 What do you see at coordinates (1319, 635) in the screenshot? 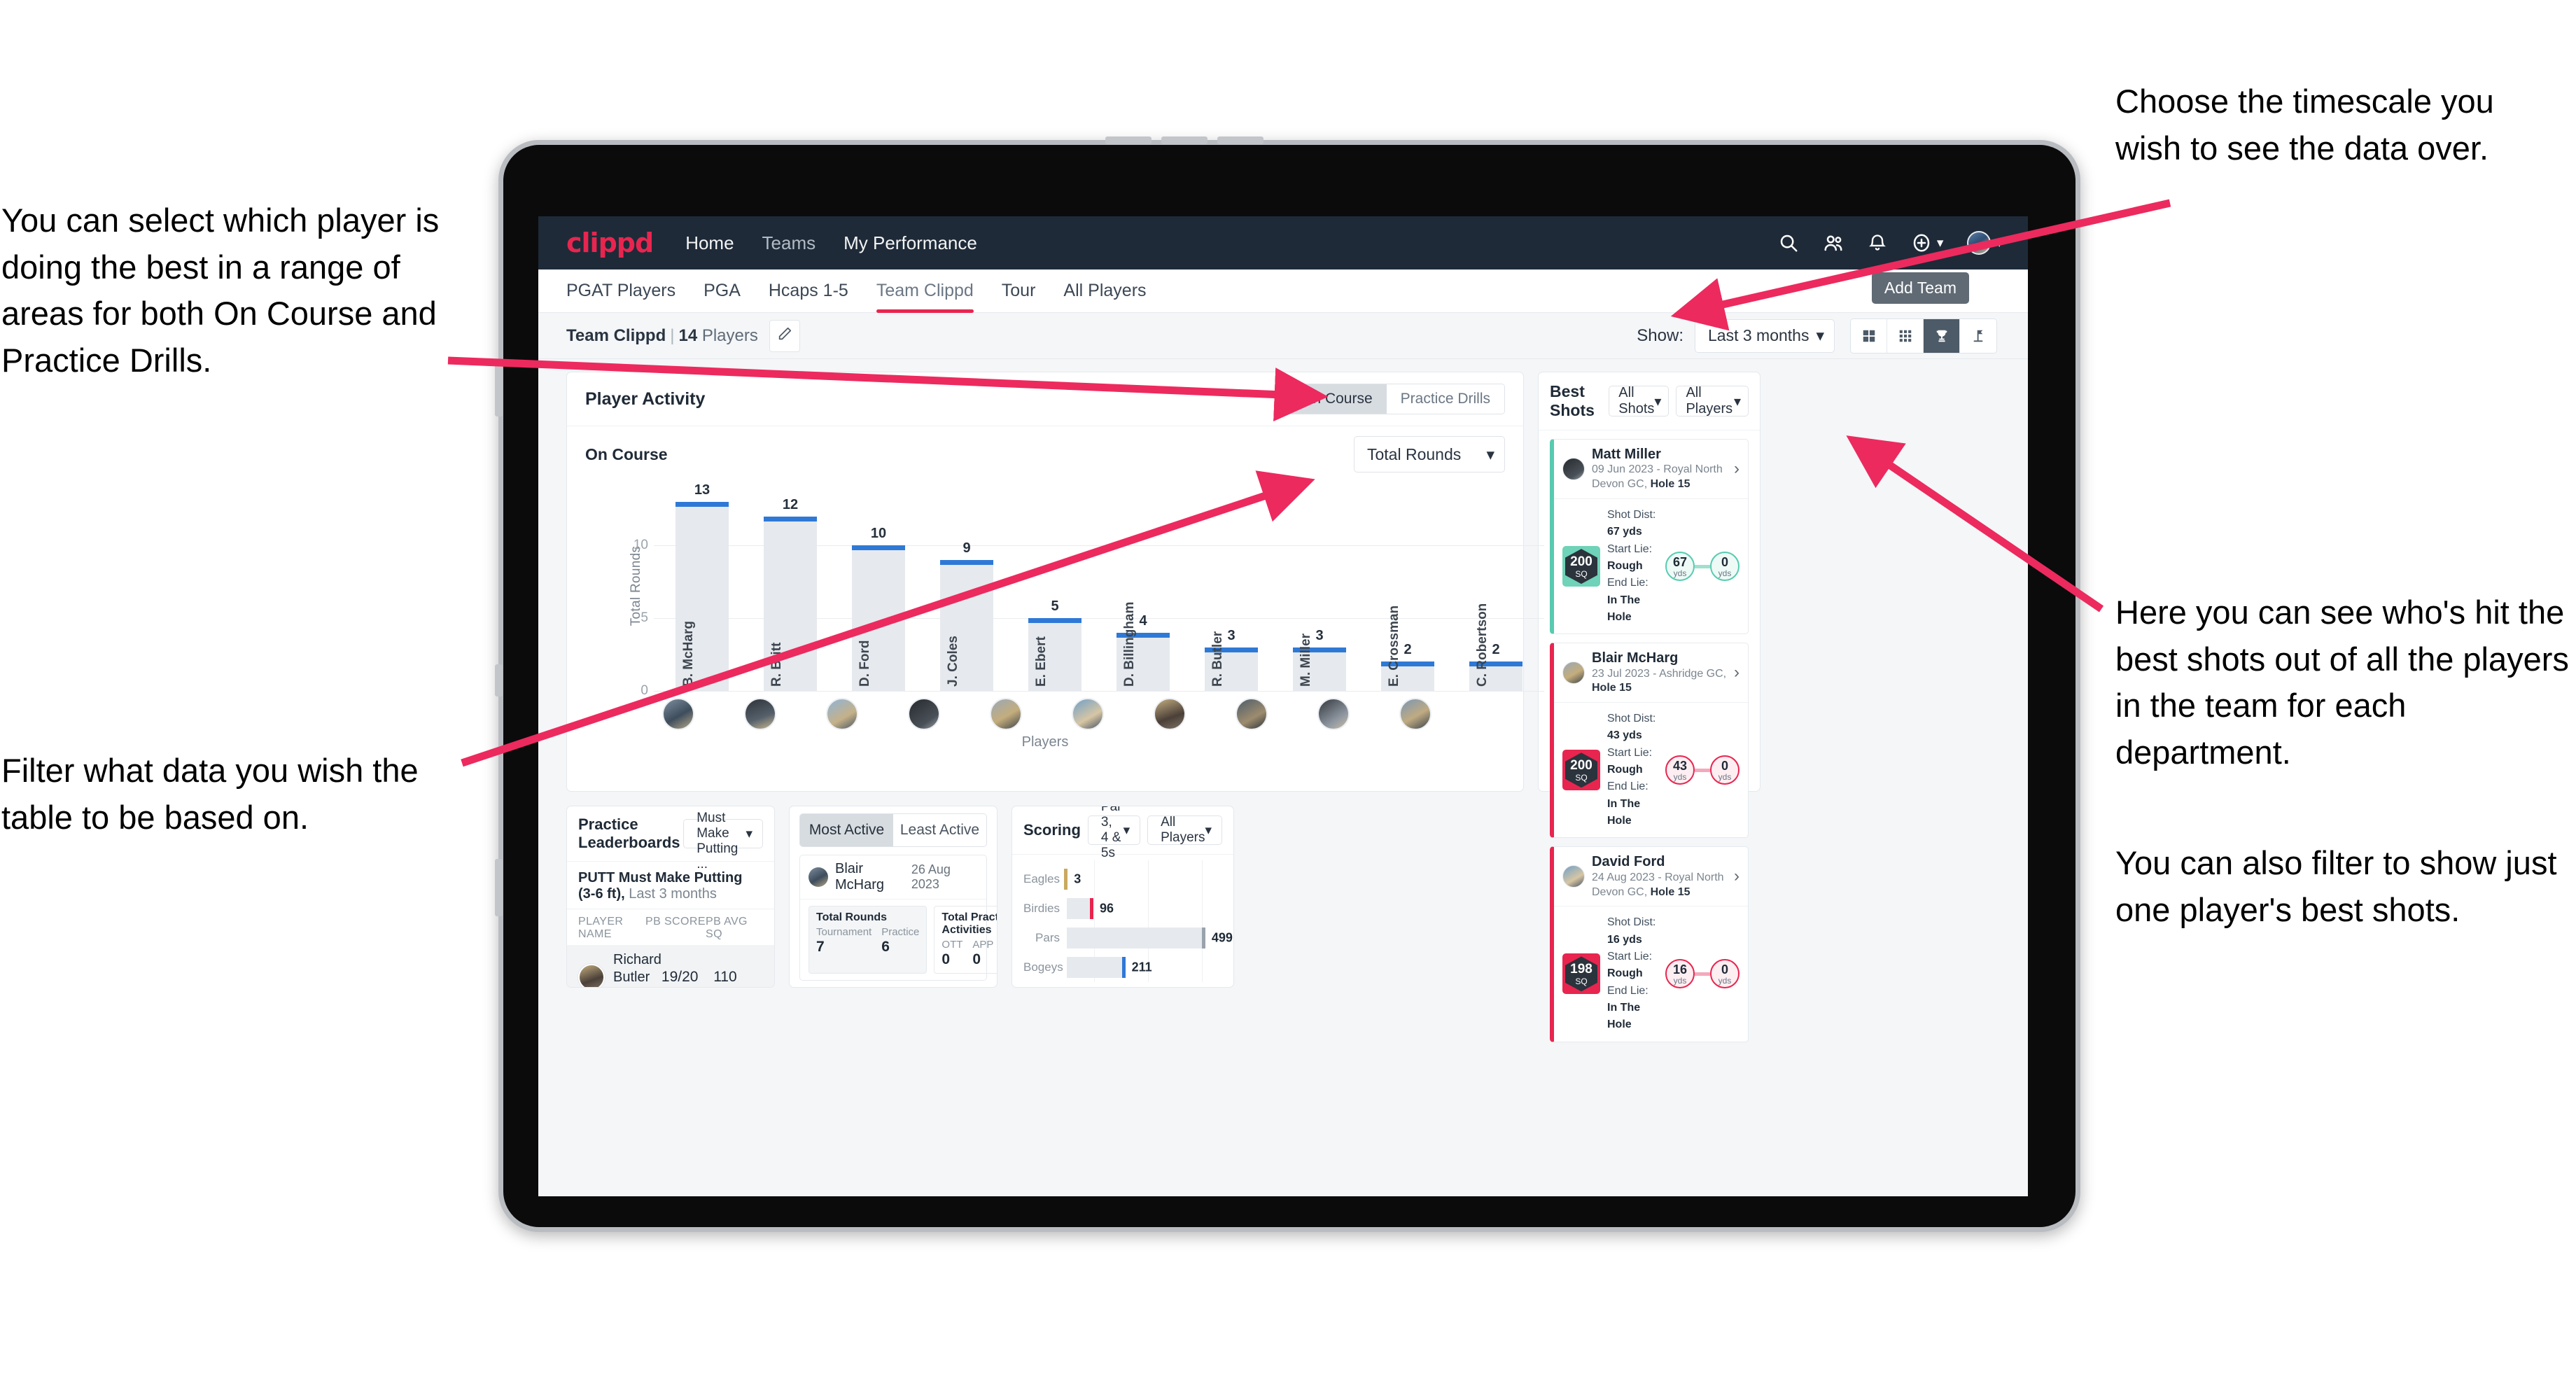
I see `bar-value-label: 3` at bounding box center [1319, 635].